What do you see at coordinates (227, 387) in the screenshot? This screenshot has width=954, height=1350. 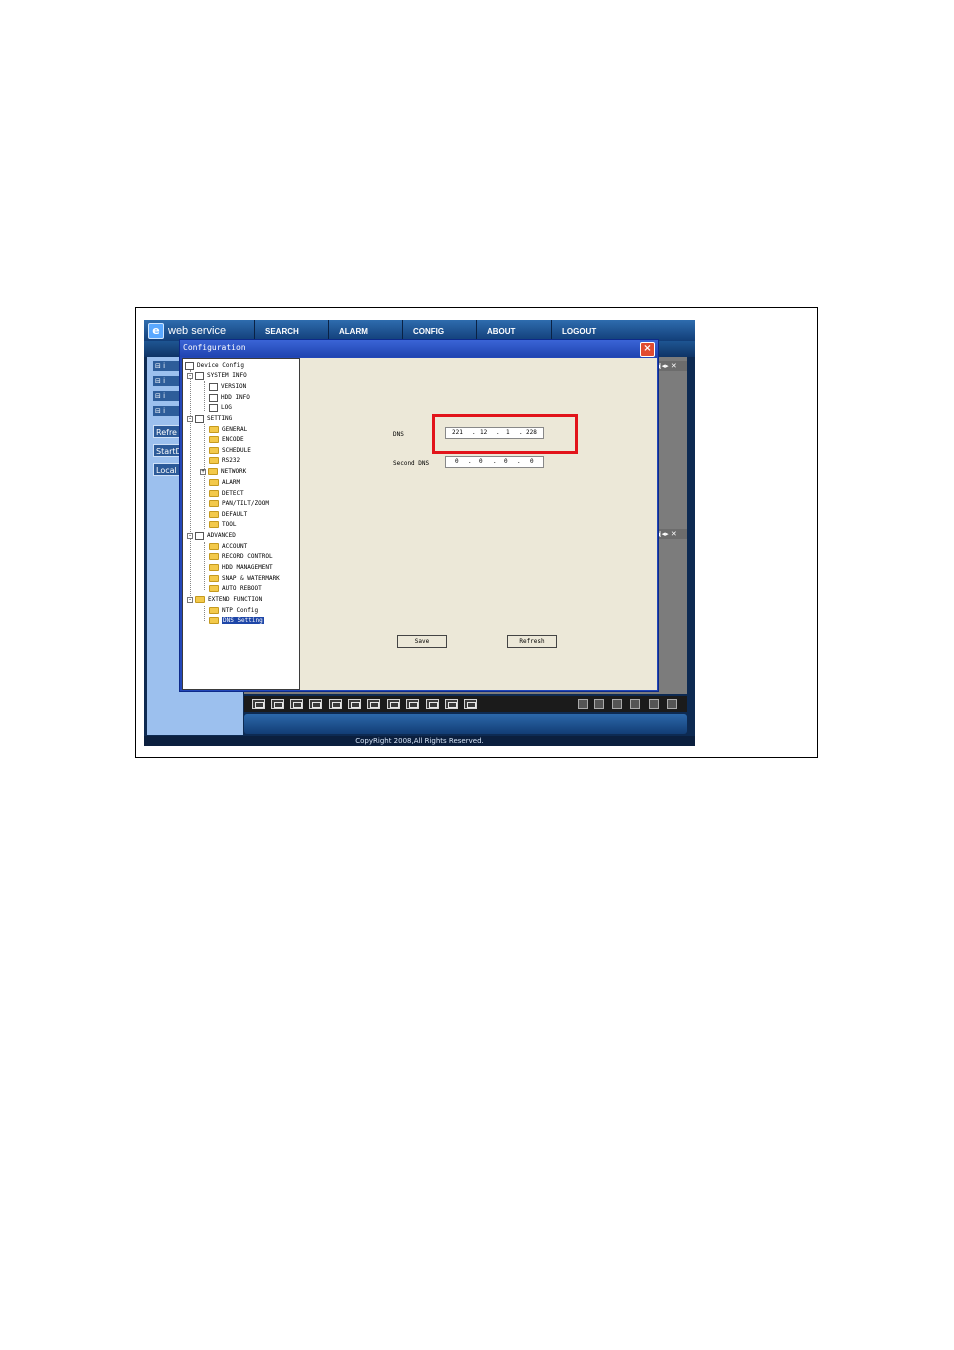 I see `tree-item-version: VERSION` at bounding box center [227, 387].